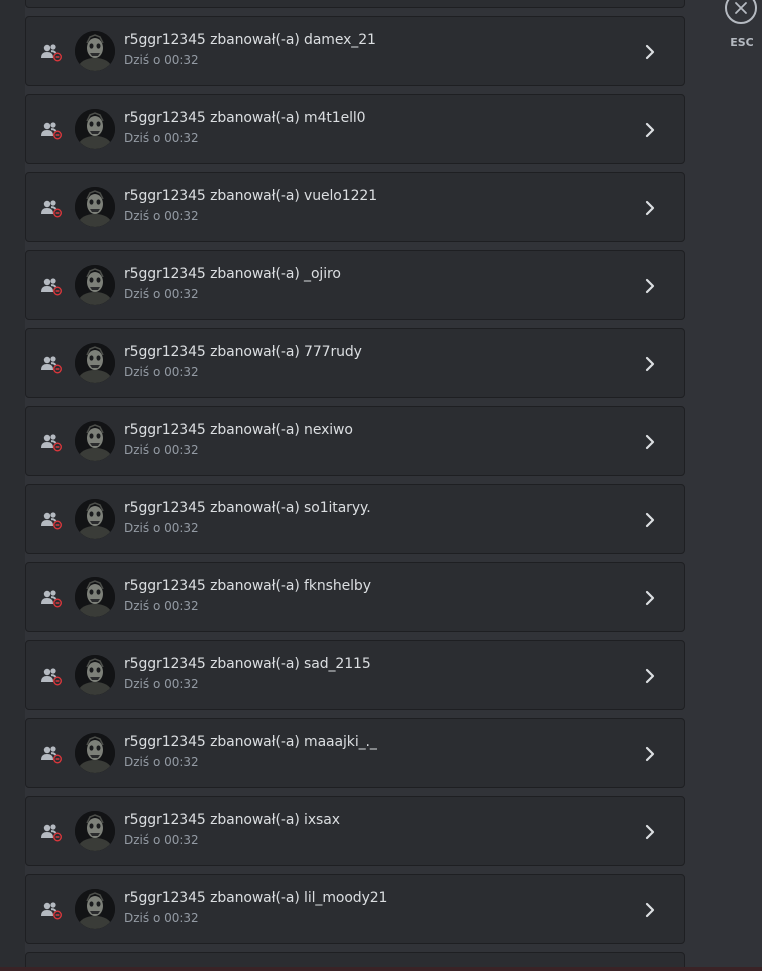 The image size is (762, 971). Describe the element at coordinates (256, 898) in the screenshot. I see `entry-title: r5ggr12345 zbanował(-a) lil_moody21` at that location.